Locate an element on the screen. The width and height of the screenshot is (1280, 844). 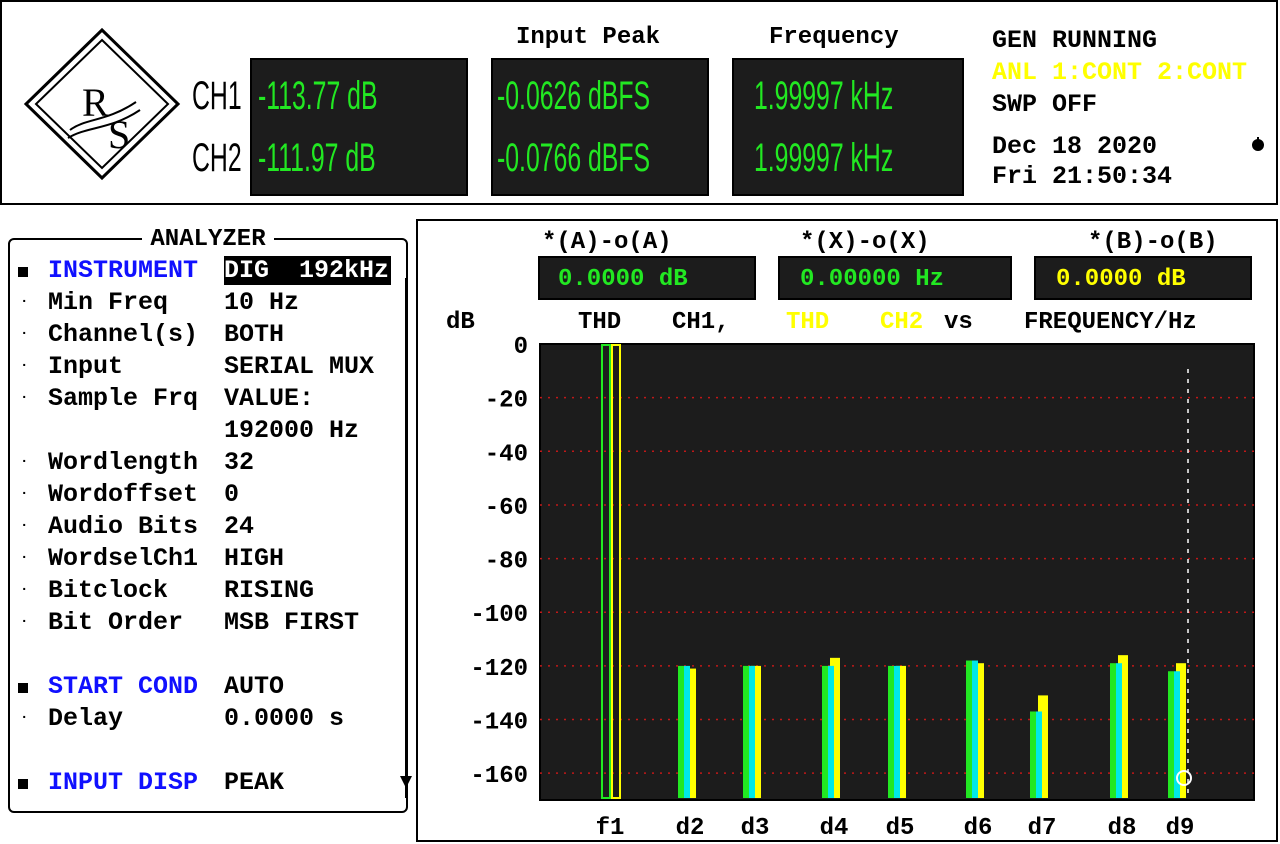
ch2-label: CH2 is located at coordinates (217, 158).